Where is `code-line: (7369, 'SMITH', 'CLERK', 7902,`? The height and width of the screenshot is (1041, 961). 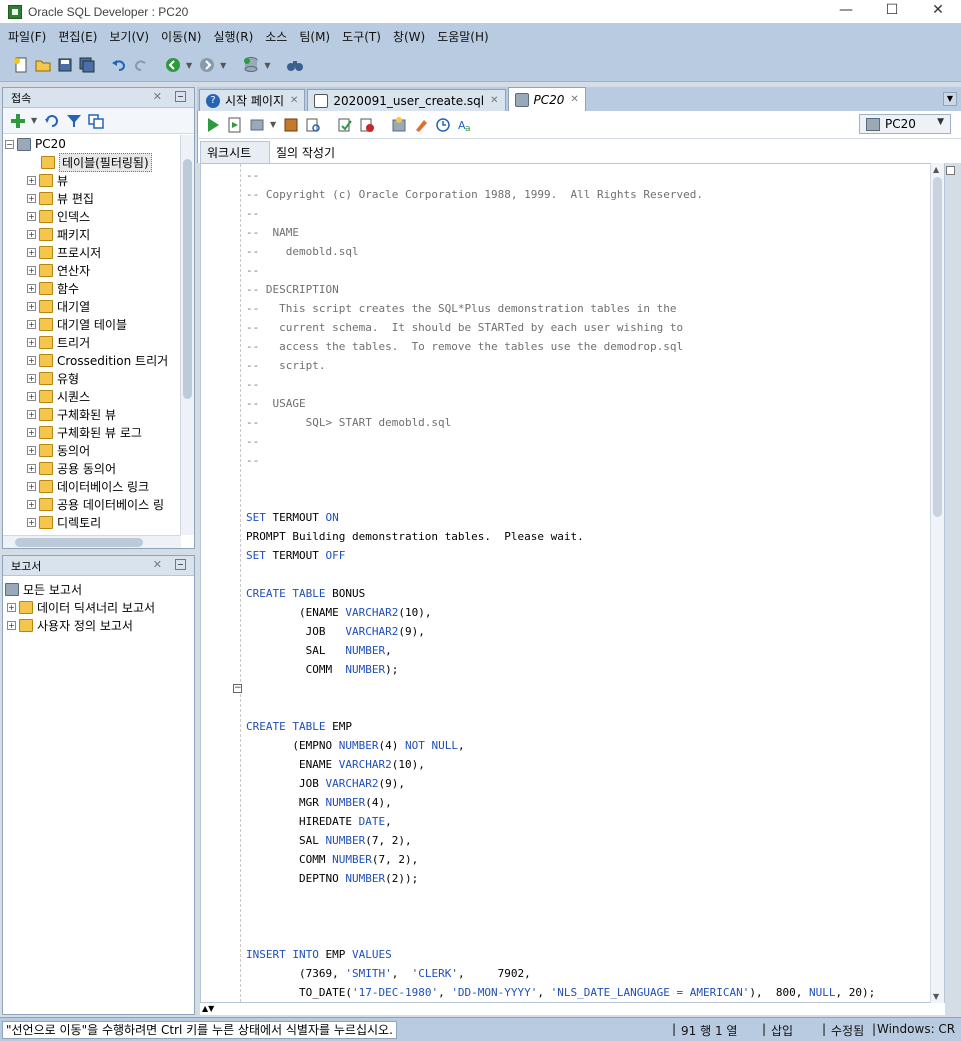
code-line: (7369, 'SMITH', 'CLERK', 7902, is located at coordinates (560, 973).